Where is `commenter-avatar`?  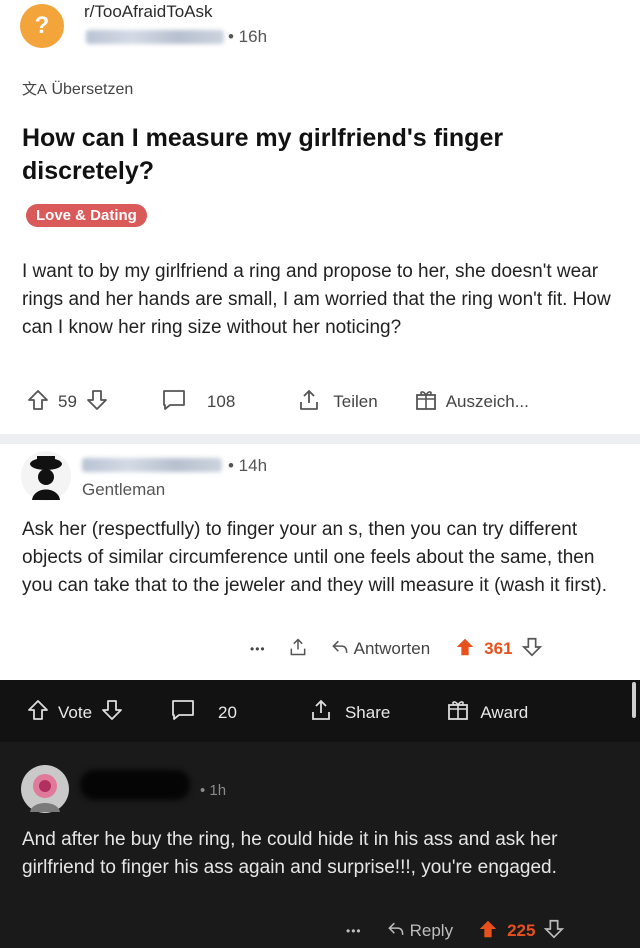 commenter-avatar is located at coordinates (46, 476).